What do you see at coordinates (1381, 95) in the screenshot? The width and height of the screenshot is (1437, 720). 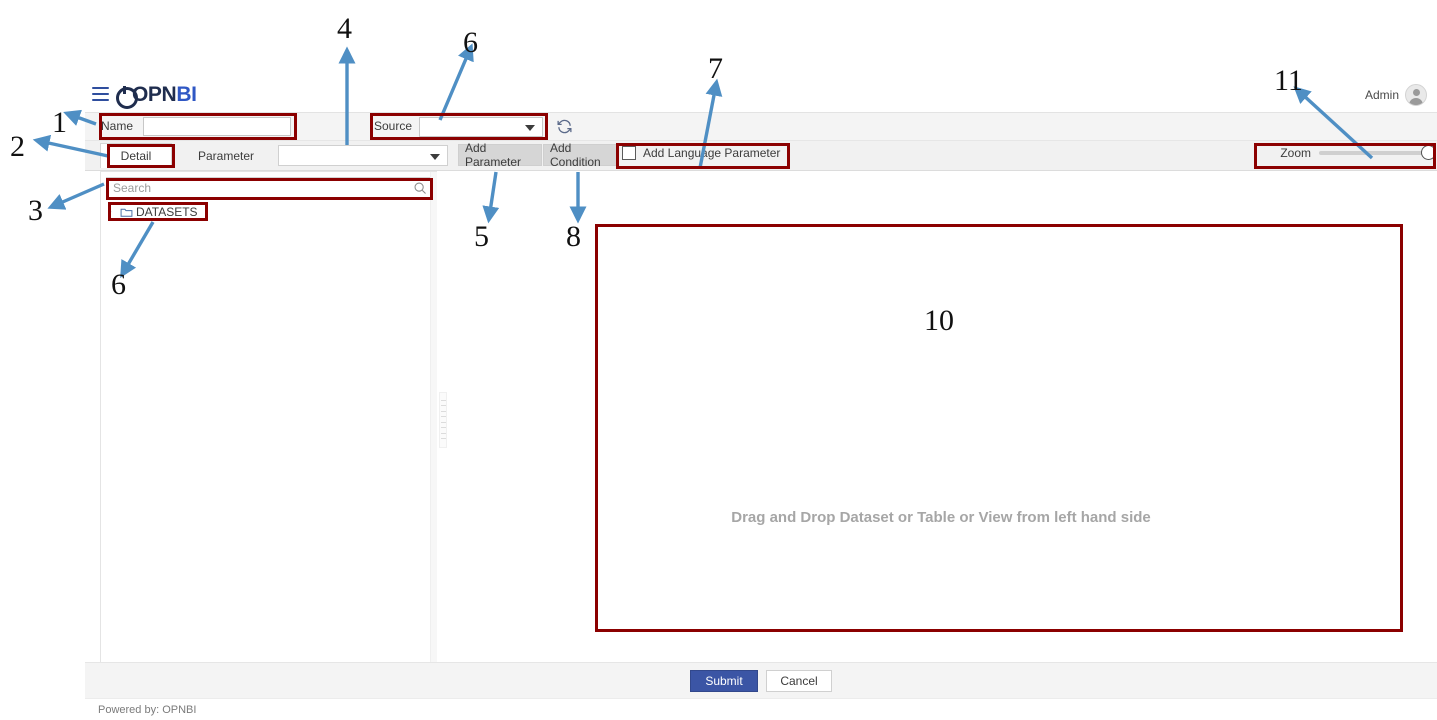 I see `user-name-label: Admin` at bounding box center [1381, 95].